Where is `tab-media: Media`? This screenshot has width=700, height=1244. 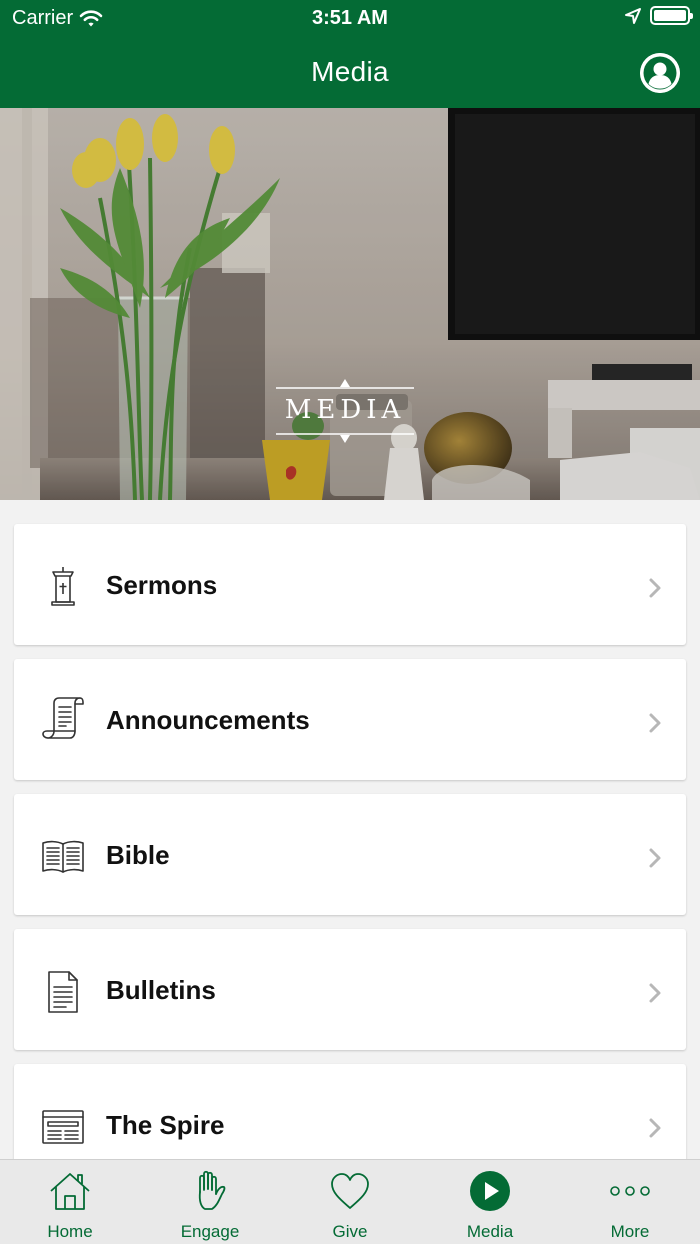
tab-media: Media is located at coordinates (490, 1202).